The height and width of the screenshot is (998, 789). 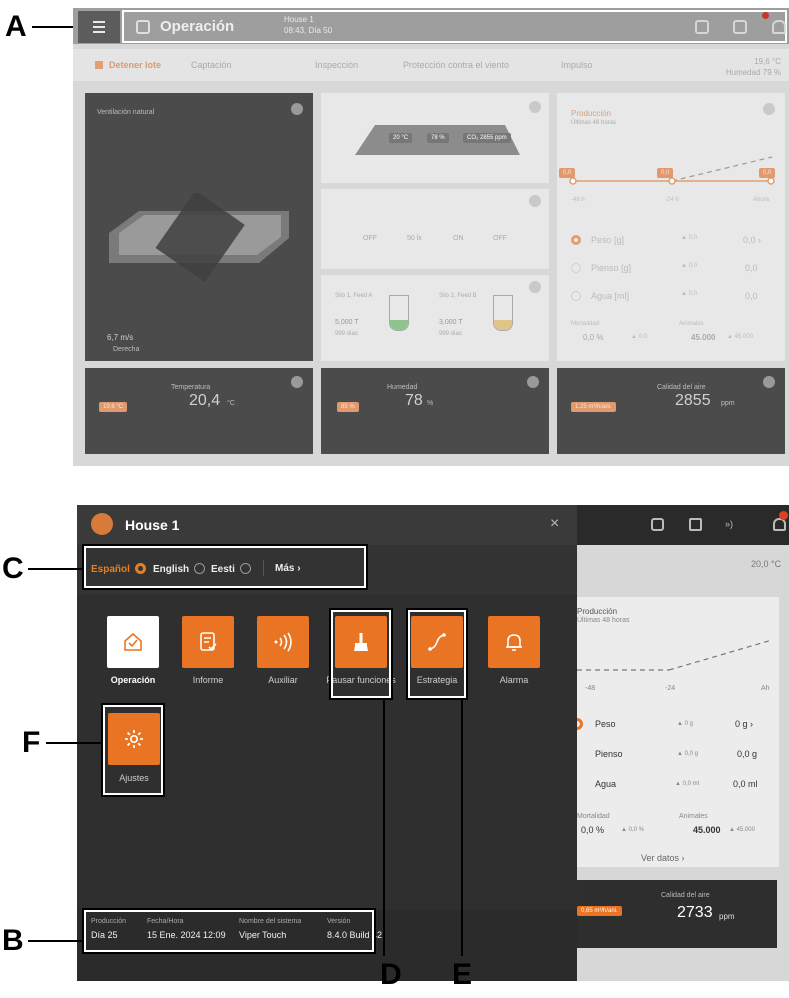 What do you see at coordinates (609, 754) in the screenshot?
I see `underlay-feed: Pienso` at bounding box center [609, 754].